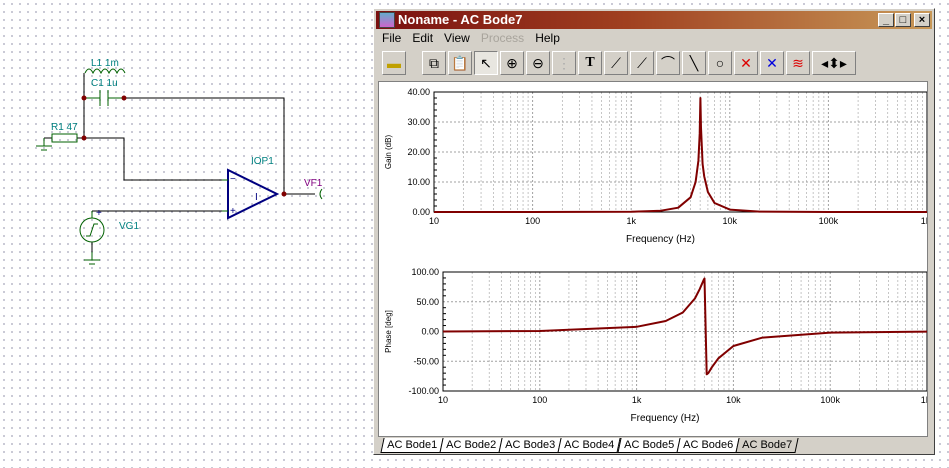 The image size is (949, 468). I want to click on y-tick-label: 40.00, so click(418, 92).